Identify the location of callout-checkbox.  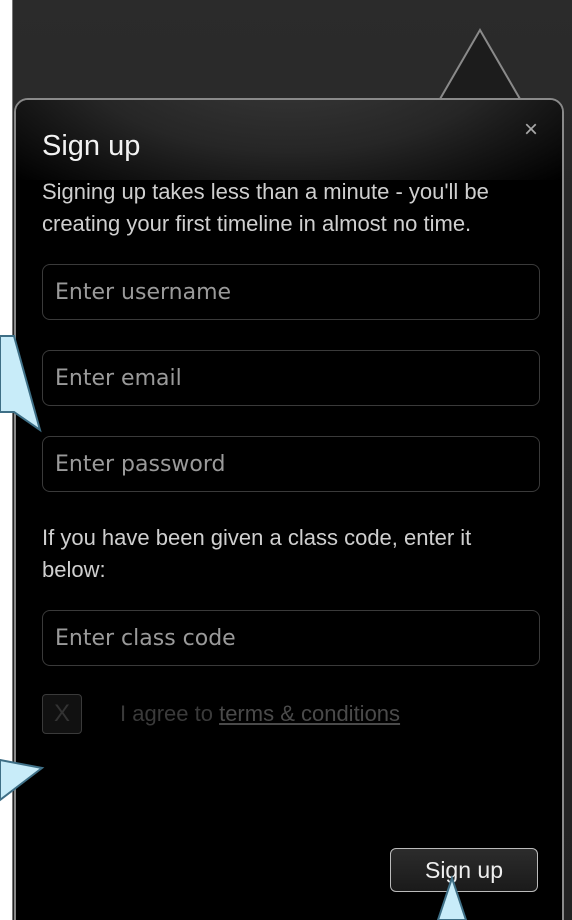
(22, 780).